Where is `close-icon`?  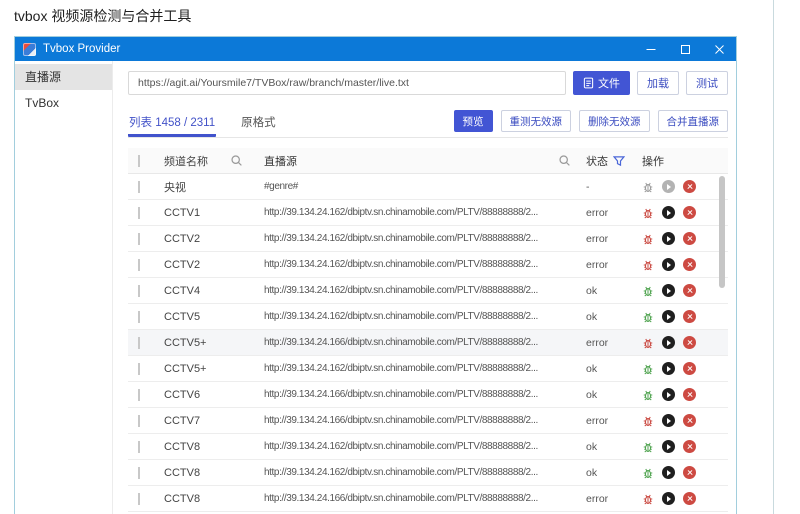 close-icon is located at coordinates (719, 49).